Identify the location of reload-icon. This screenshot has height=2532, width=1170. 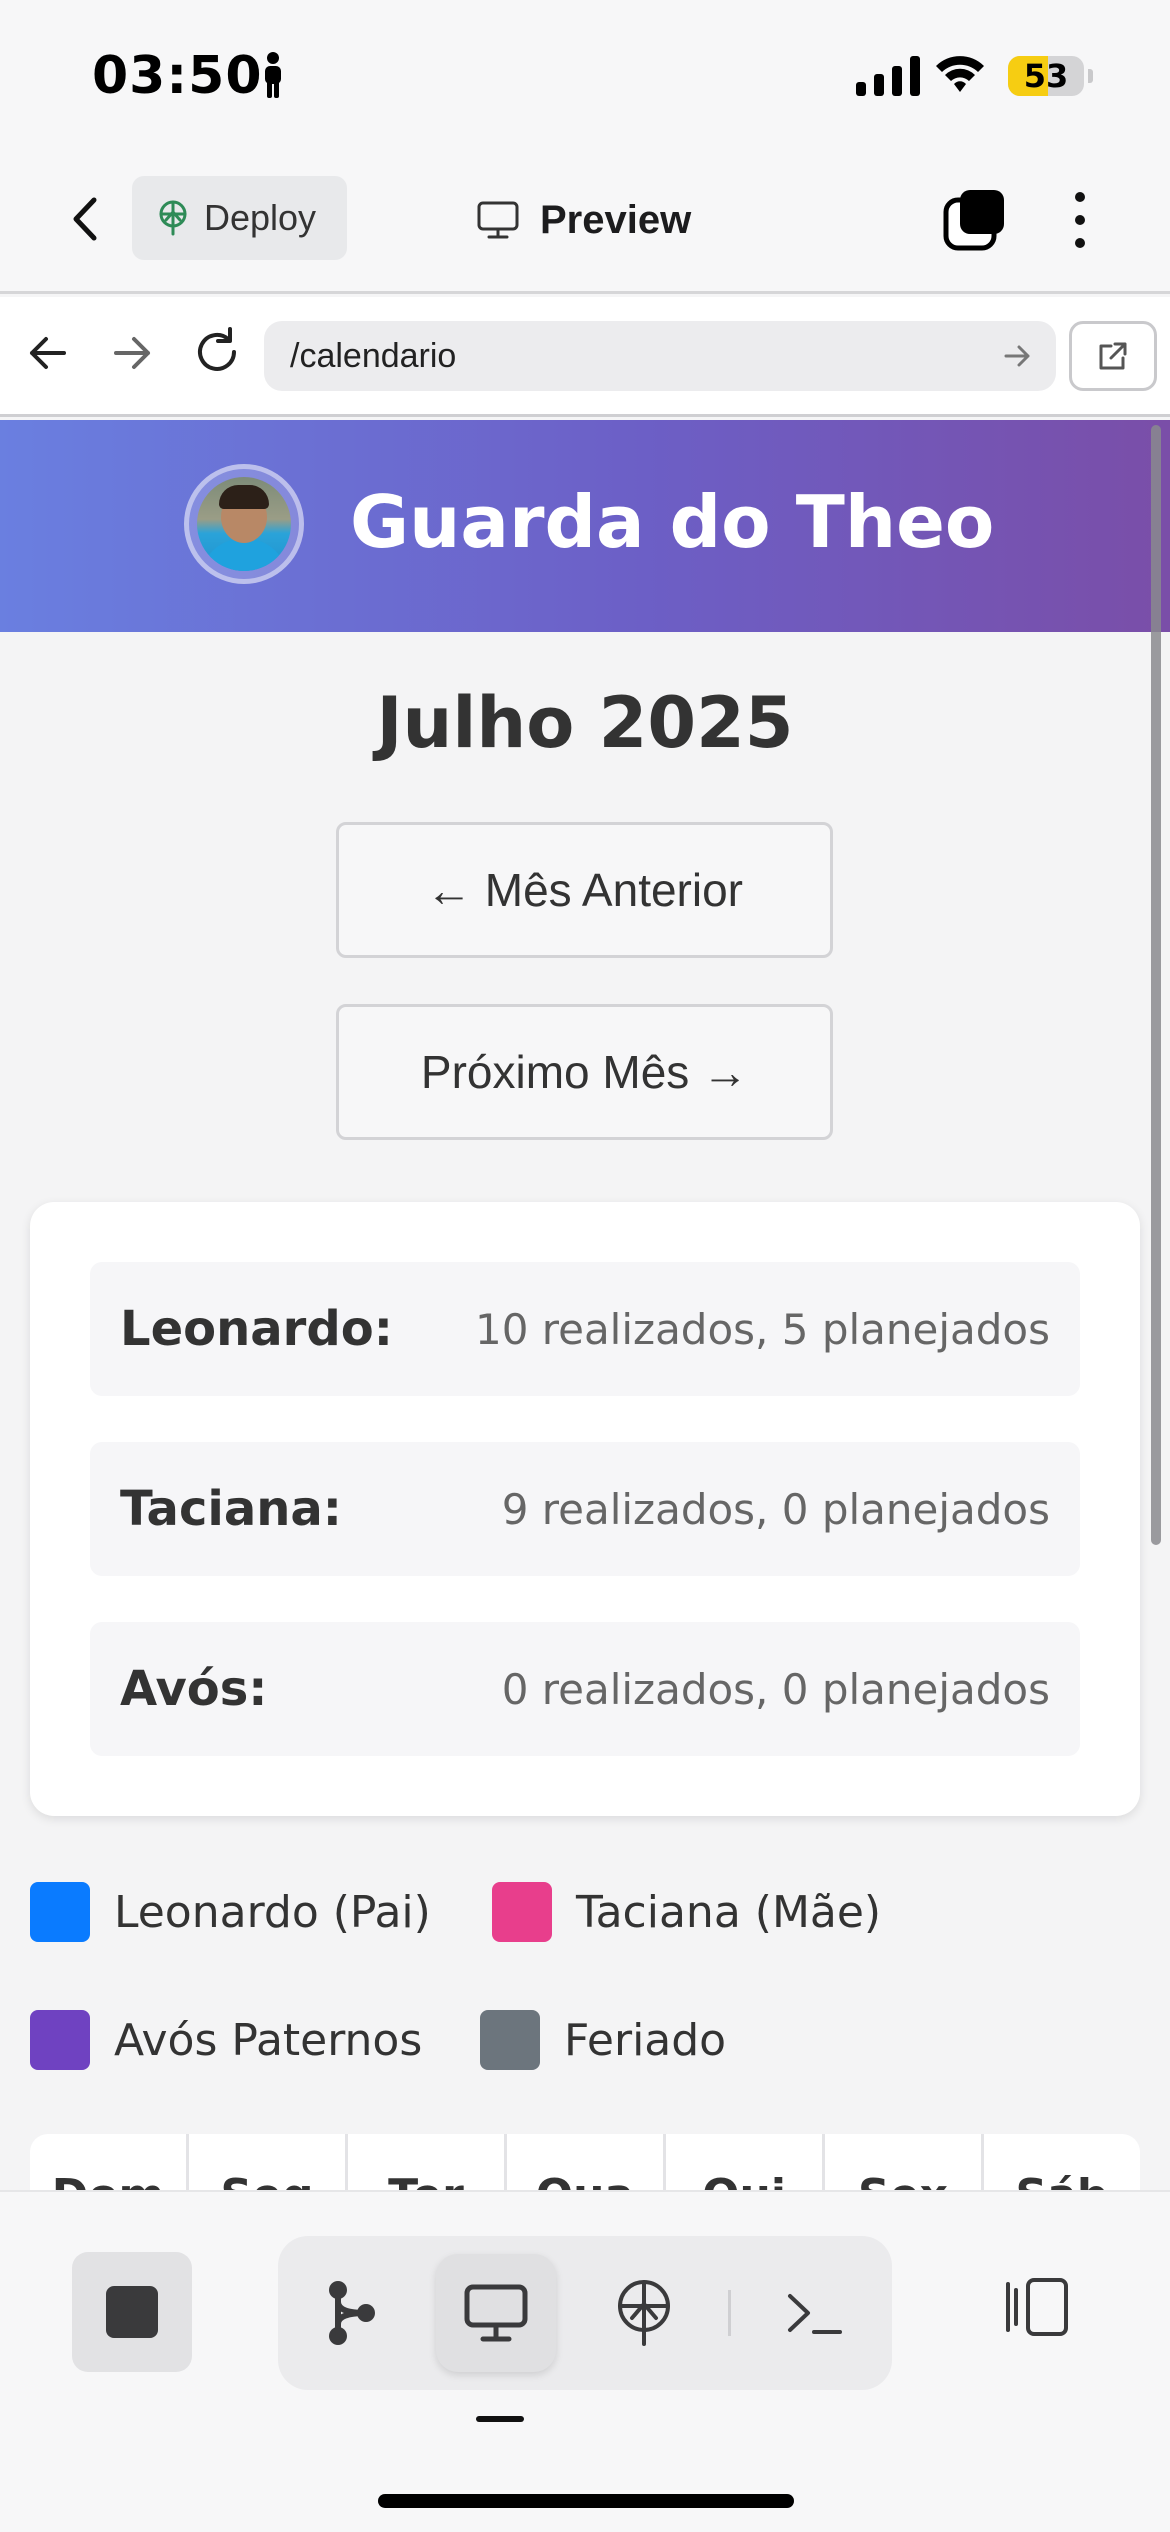
(217, 352).